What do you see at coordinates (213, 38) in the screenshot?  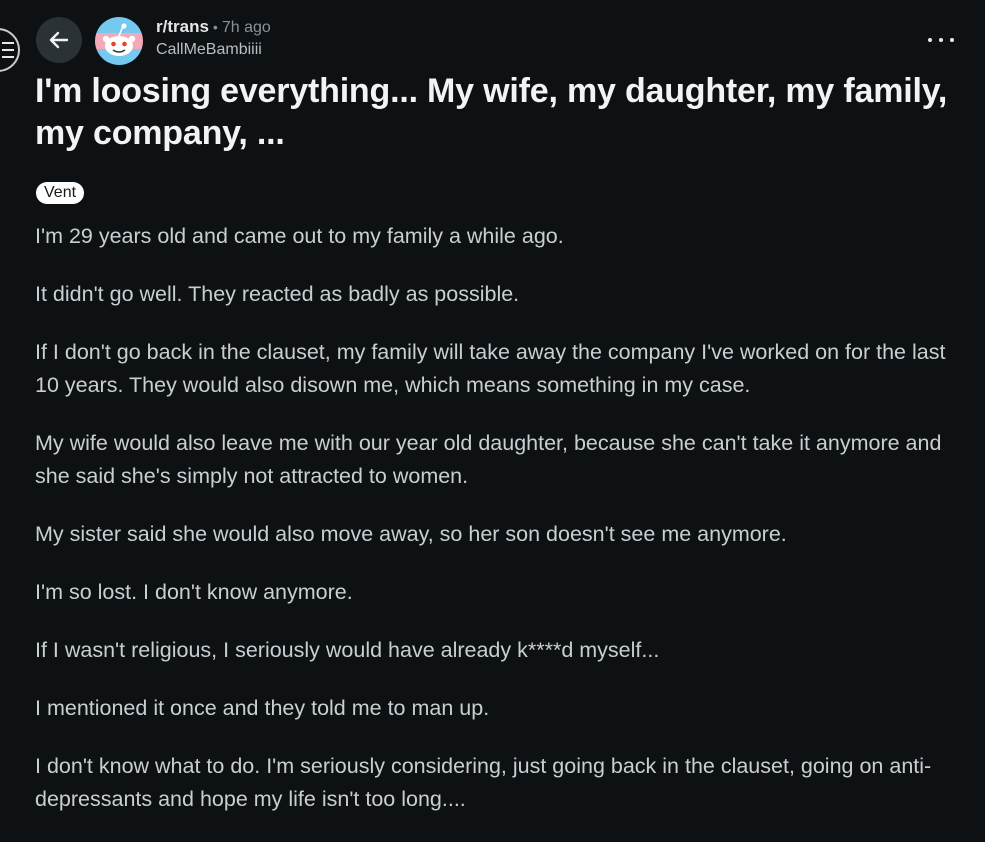 I see `post-meta: r/trans • 7h ago CallMeBambiiii` at bounding box center [213, 38].